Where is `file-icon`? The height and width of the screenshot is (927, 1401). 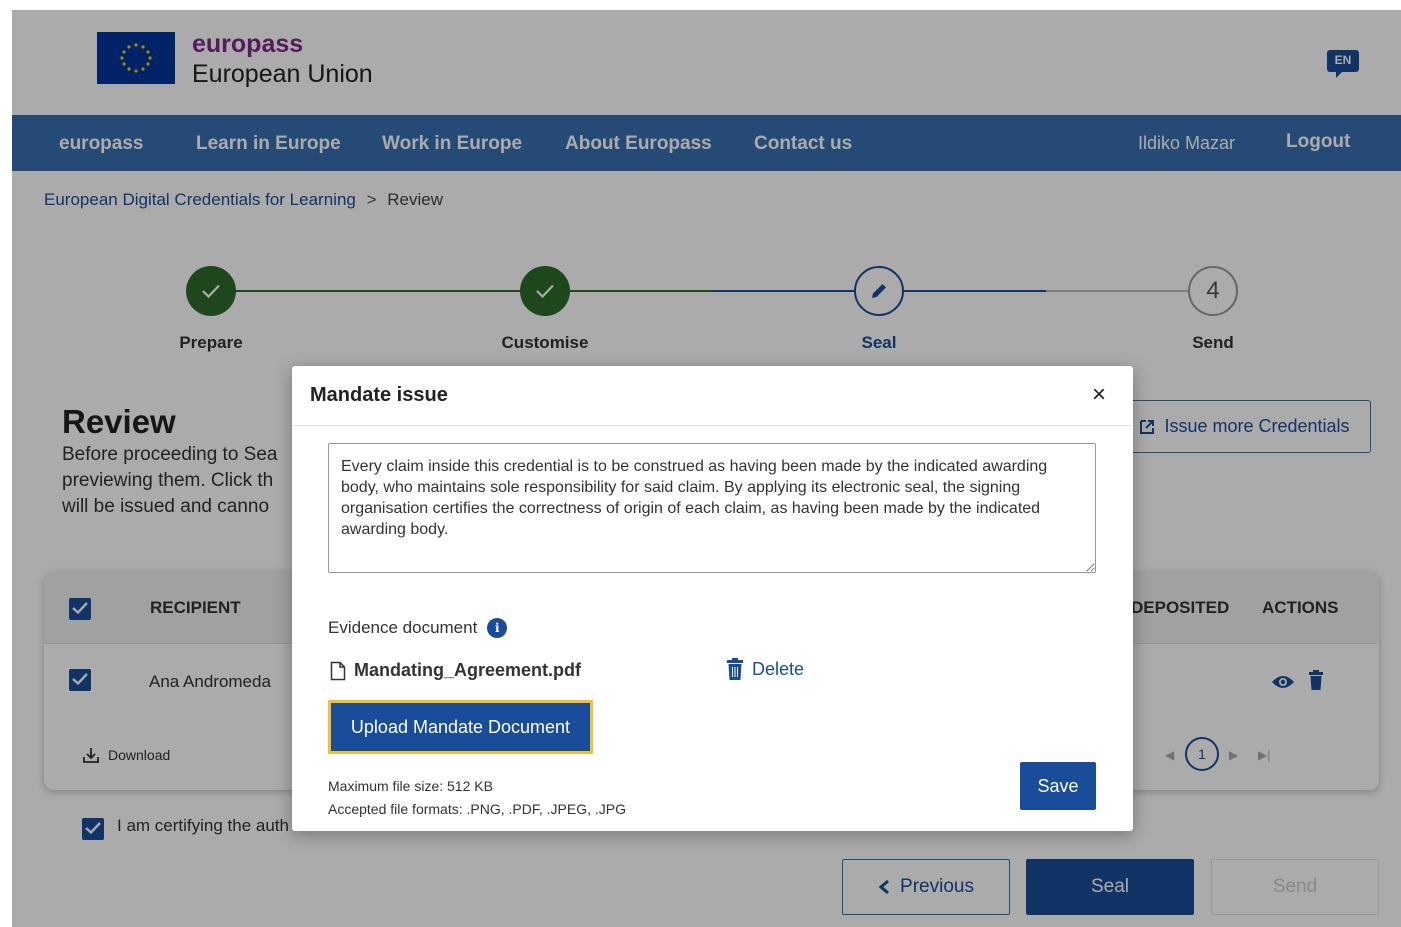 file-icon is located at coordinates (338, 670).